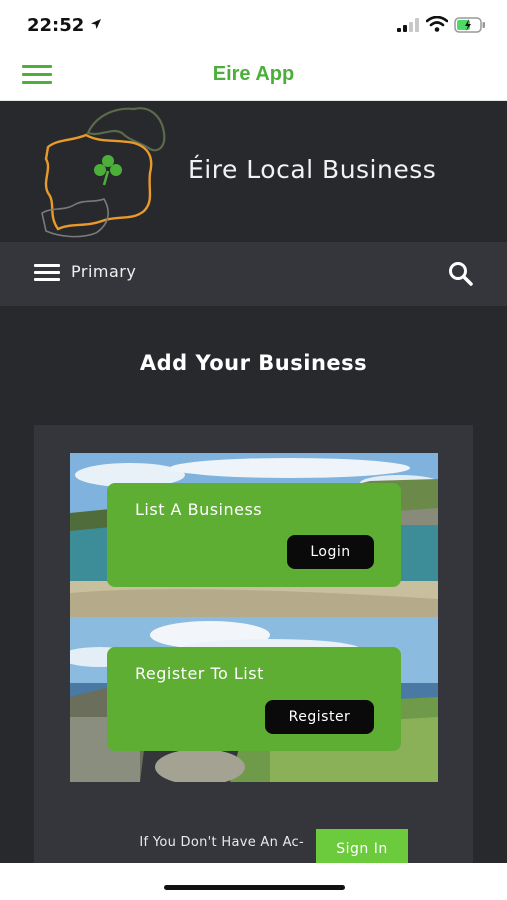  I want to click on primary-nav: Primary, so click(253, 274).